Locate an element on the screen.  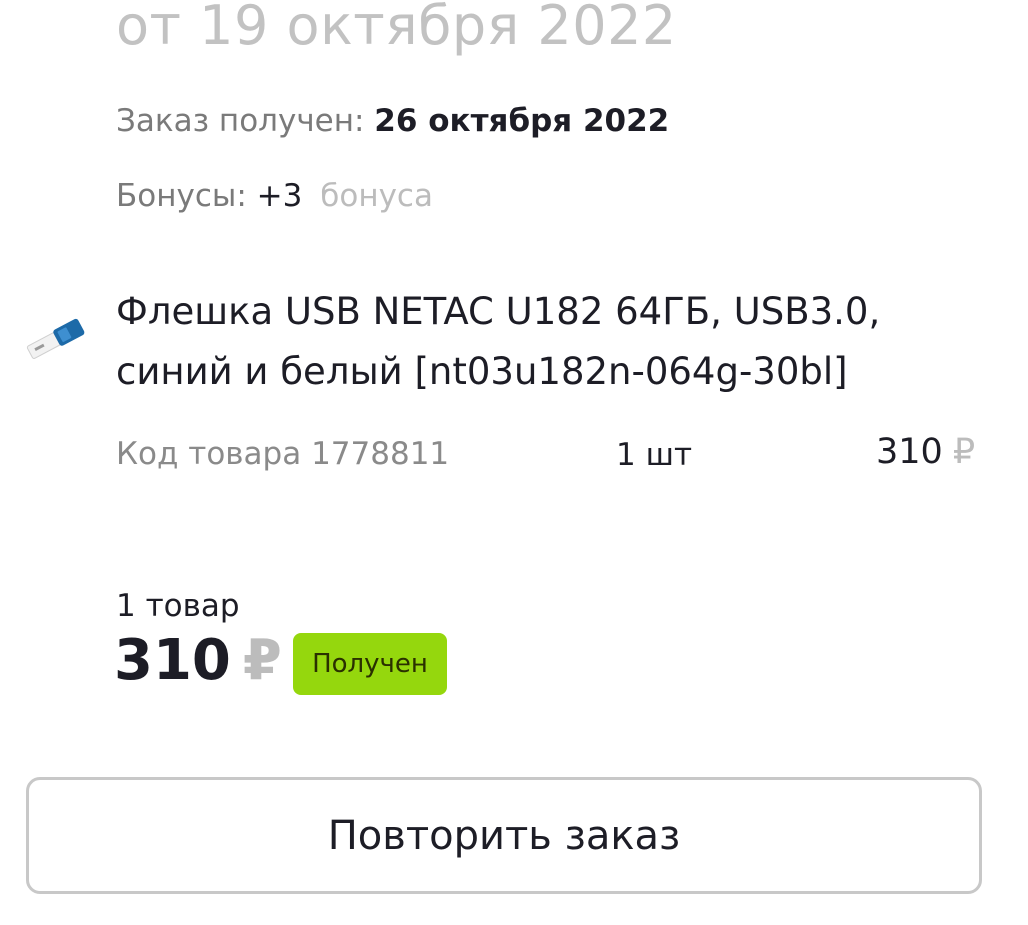
product-price: 310 ₽ is located at coordinates (925, 452).